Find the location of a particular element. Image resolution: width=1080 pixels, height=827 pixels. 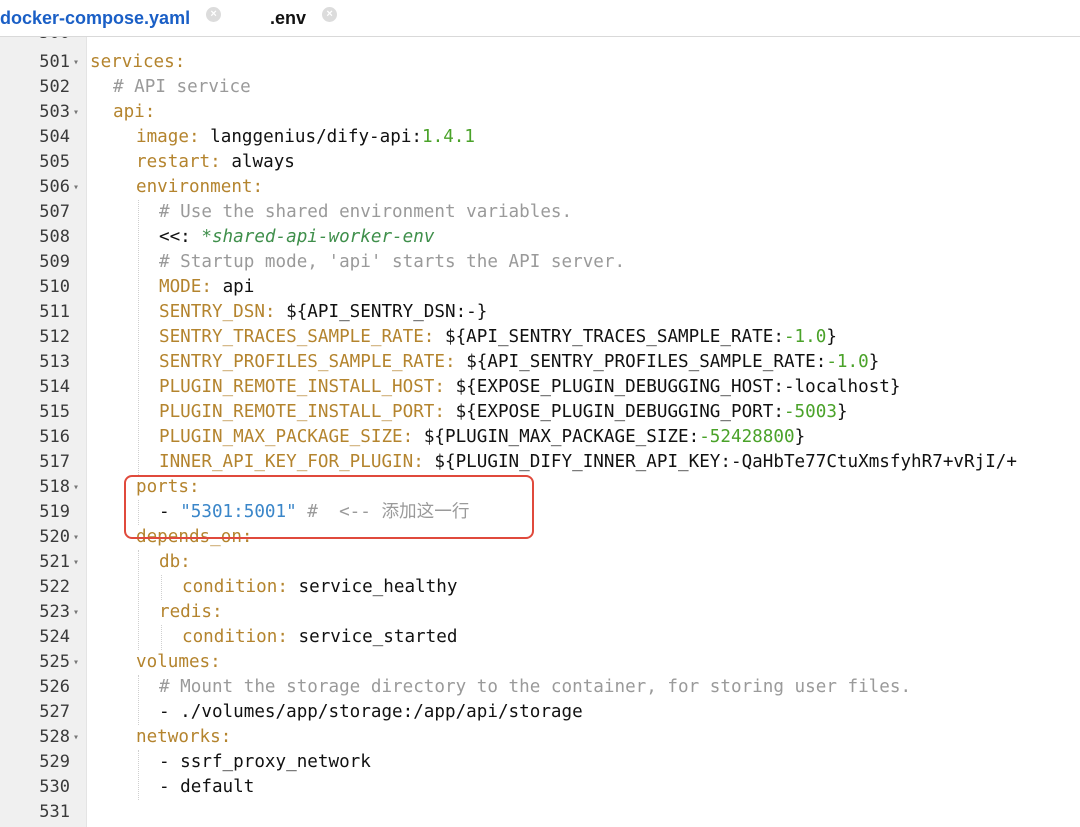

code-text: redis: is located at coordinates (191, 612).